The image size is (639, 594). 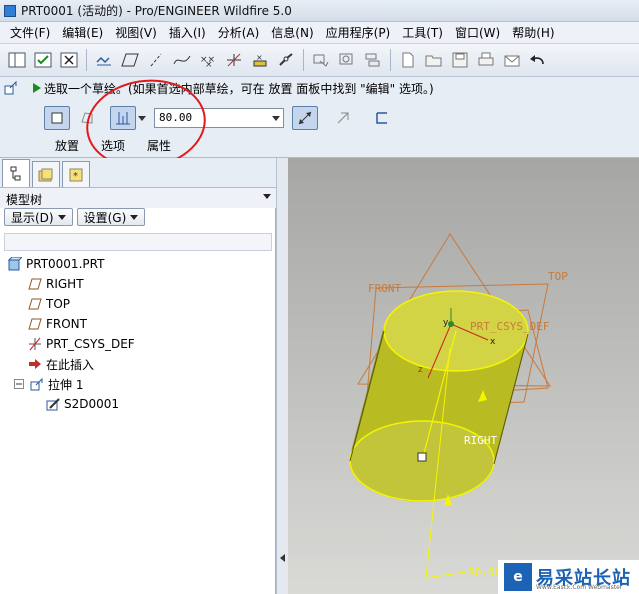 I want to click on csys-x-label: x, so click(x=493, y=342).